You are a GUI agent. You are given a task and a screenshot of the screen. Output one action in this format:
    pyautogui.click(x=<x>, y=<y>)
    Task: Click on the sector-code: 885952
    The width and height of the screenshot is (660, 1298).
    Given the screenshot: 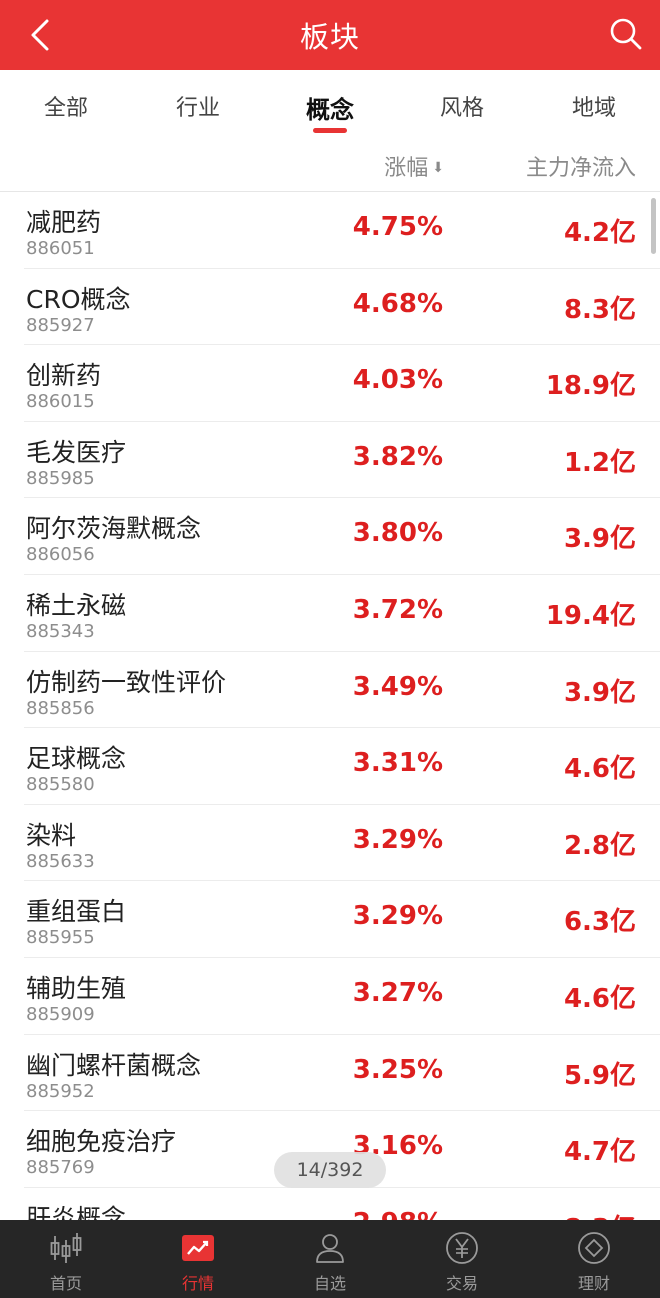 What is the action you would take?
    pyautogui.click(x=60, y=1091)
    